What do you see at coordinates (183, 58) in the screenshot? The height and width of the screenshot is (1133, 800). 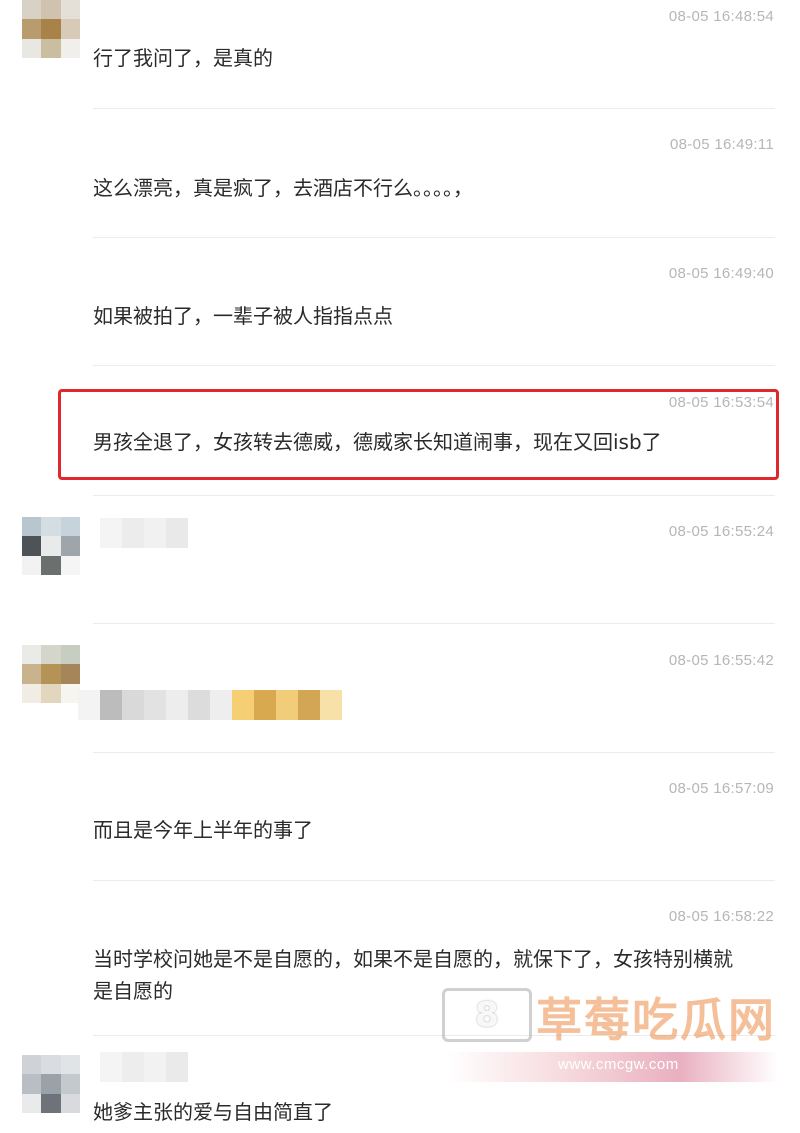 I see `message-text: 行了我问了，是真的` at bounding box center [183, 58].